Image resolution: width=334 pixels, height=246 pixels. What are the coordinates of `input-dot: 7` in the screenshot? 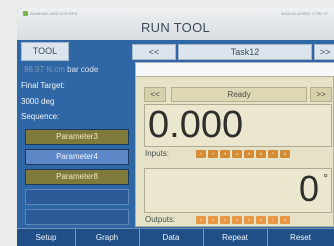 It's located at (273, 154).